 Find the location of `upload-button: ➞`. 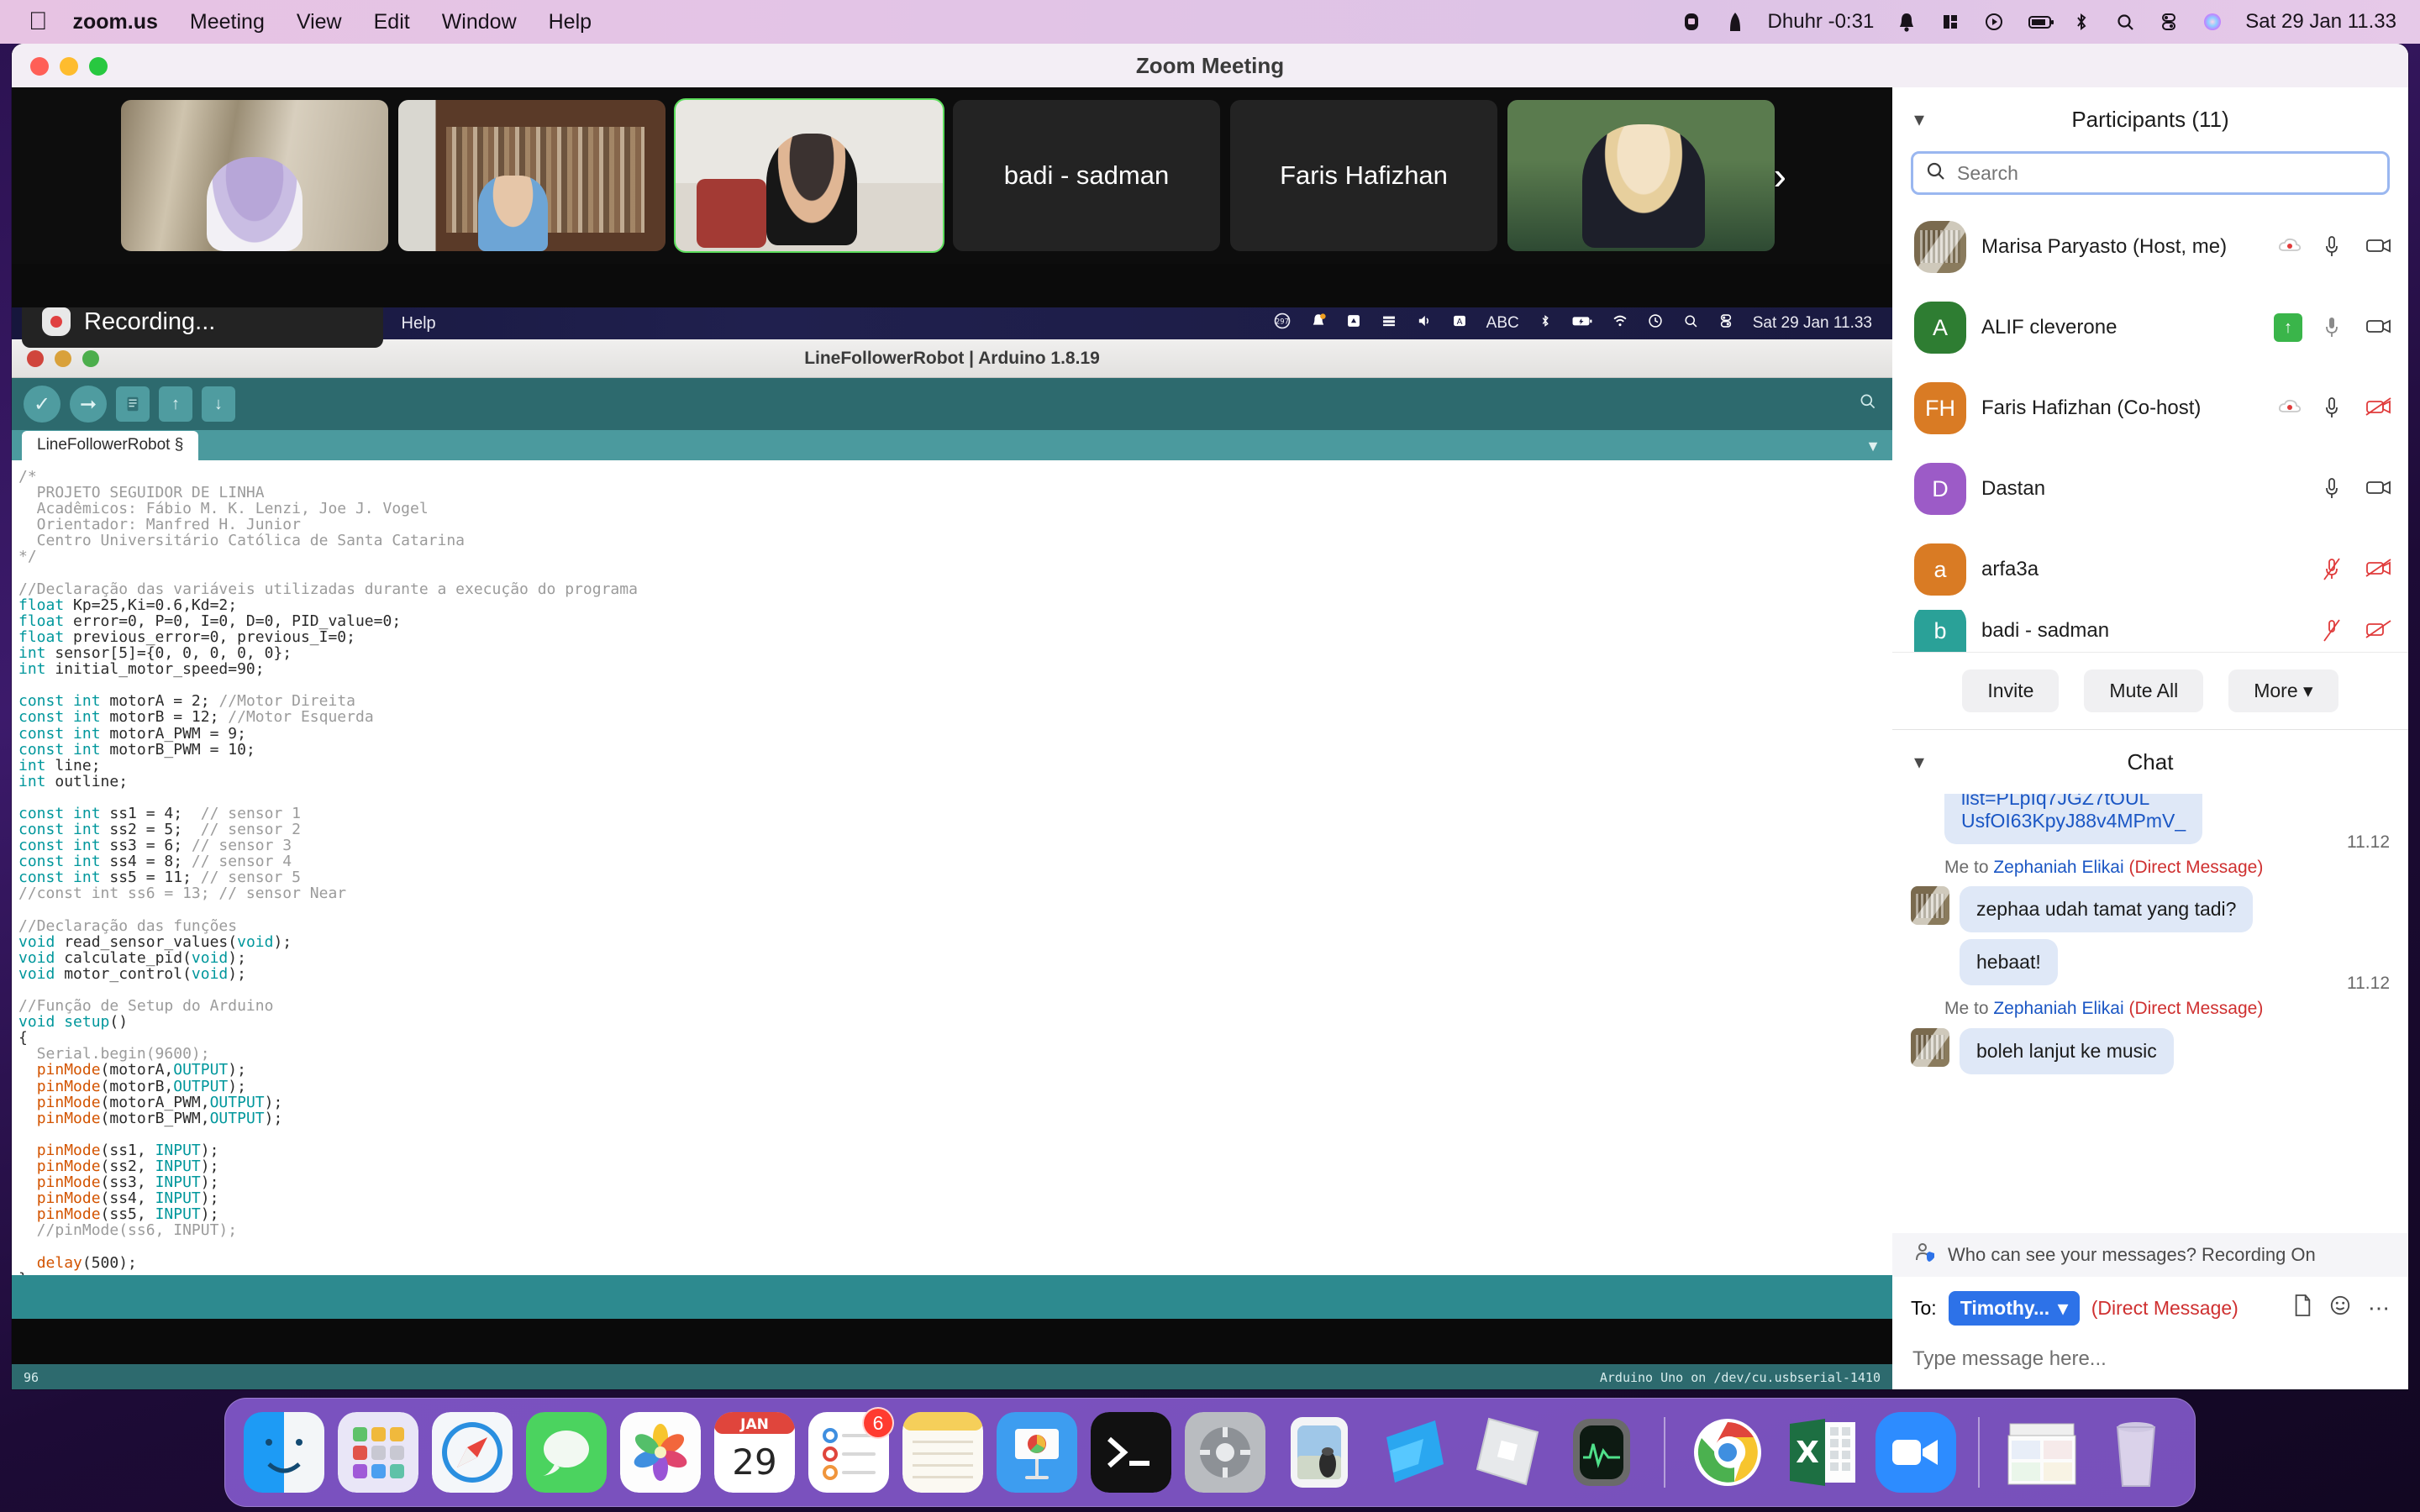

upload-button: ➞ is located at coordinates (88, 404).